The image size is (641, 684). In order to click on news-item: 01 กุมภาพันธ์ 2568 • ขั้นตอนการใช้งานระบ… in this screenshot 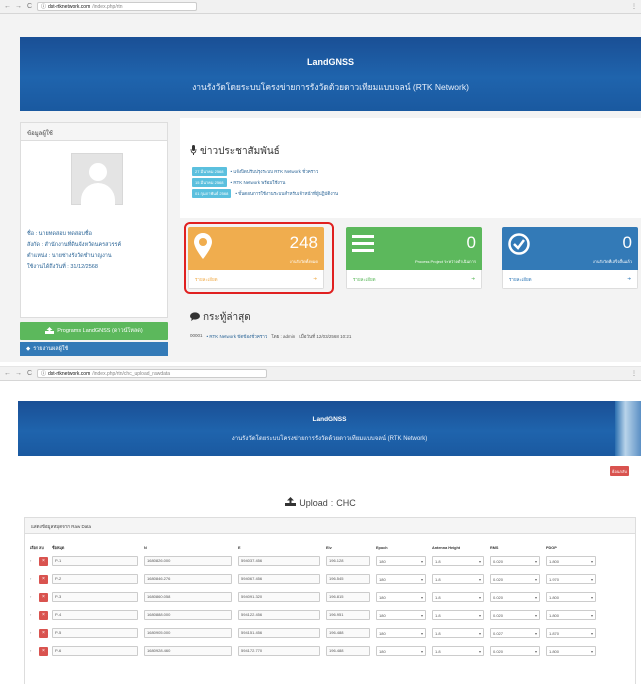, I will do `click(416, 193)`.